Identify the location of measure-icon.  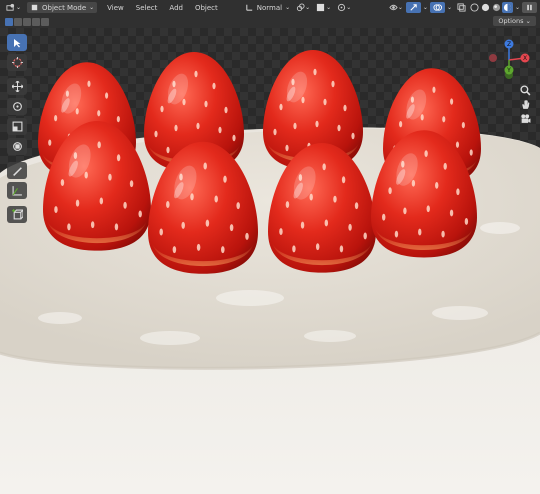
(17, 191).